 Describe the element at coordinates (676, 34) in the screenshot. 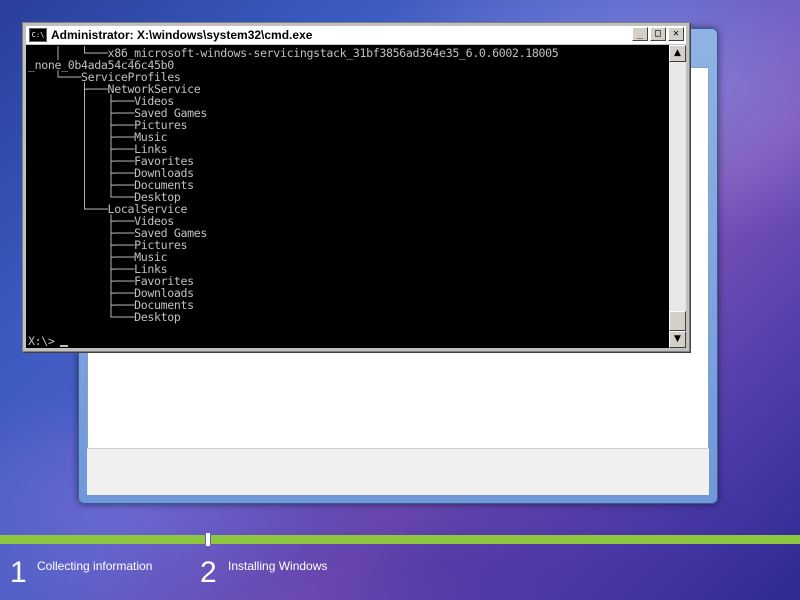

I see `close-button: ✕` at that location.